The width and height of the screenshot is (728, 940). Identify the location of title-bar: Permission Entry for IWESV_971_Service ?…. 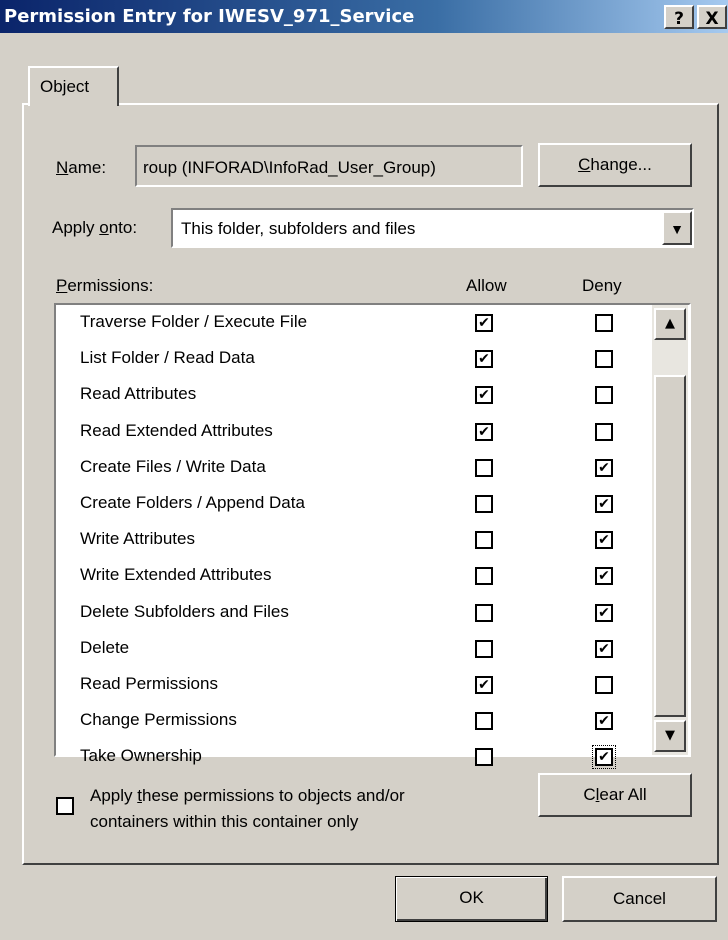
(364, 16).